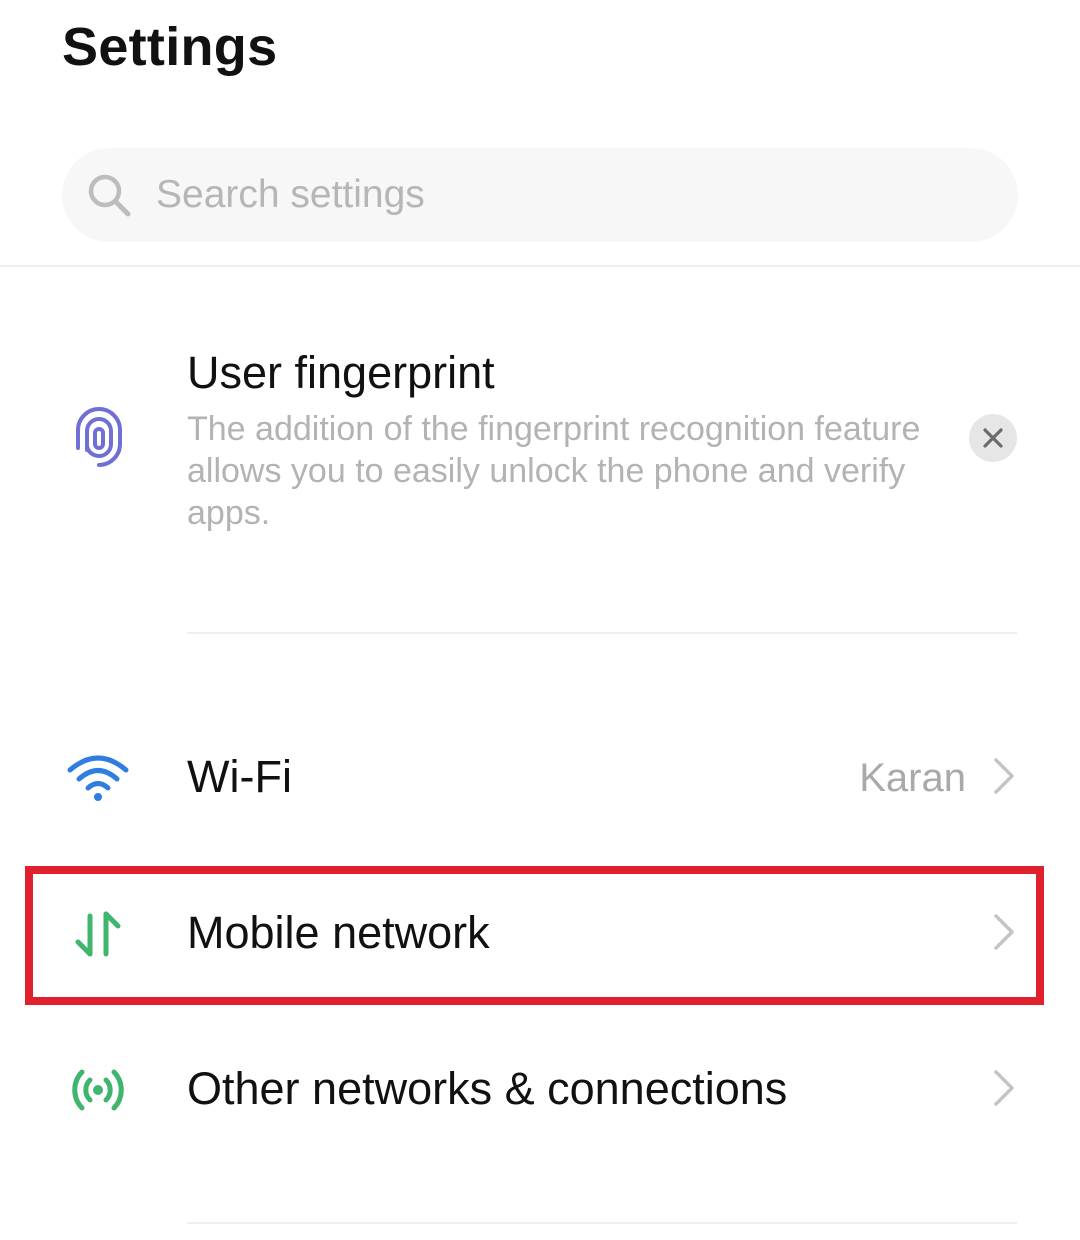 The image size is (1080, 1240). Describe the element at coordinates (341, 372) in the screenshot. I see `suggestion-title: User fingerprint` at that location.